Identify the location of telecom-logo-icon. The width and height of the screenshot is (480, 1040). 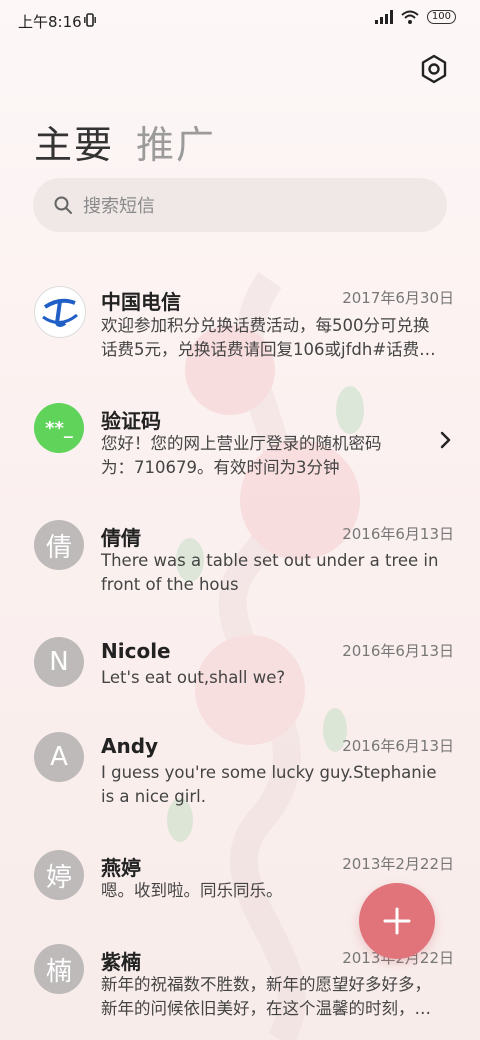
(60, 312).